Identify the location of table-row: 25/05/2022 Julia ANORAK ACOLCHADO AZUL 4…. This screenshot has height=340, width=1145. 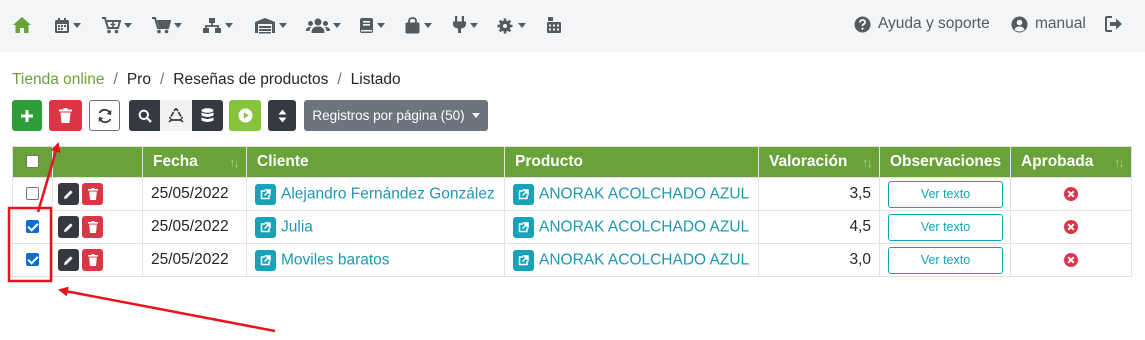
(572, 227).